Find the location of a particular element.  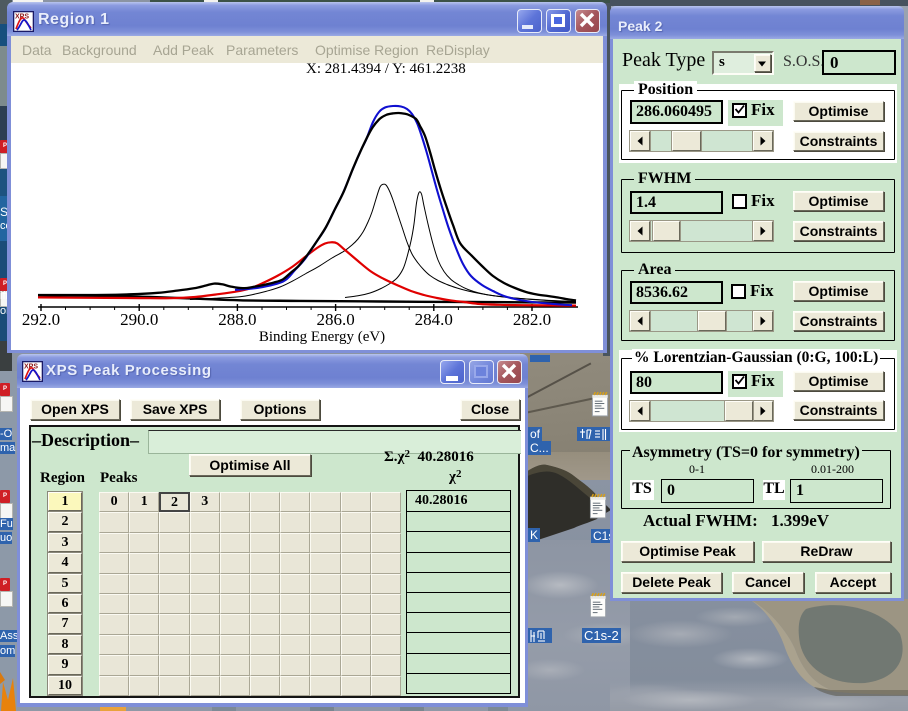

svg-text: Binding Energy (eV) is located at coordinates (322, 337).